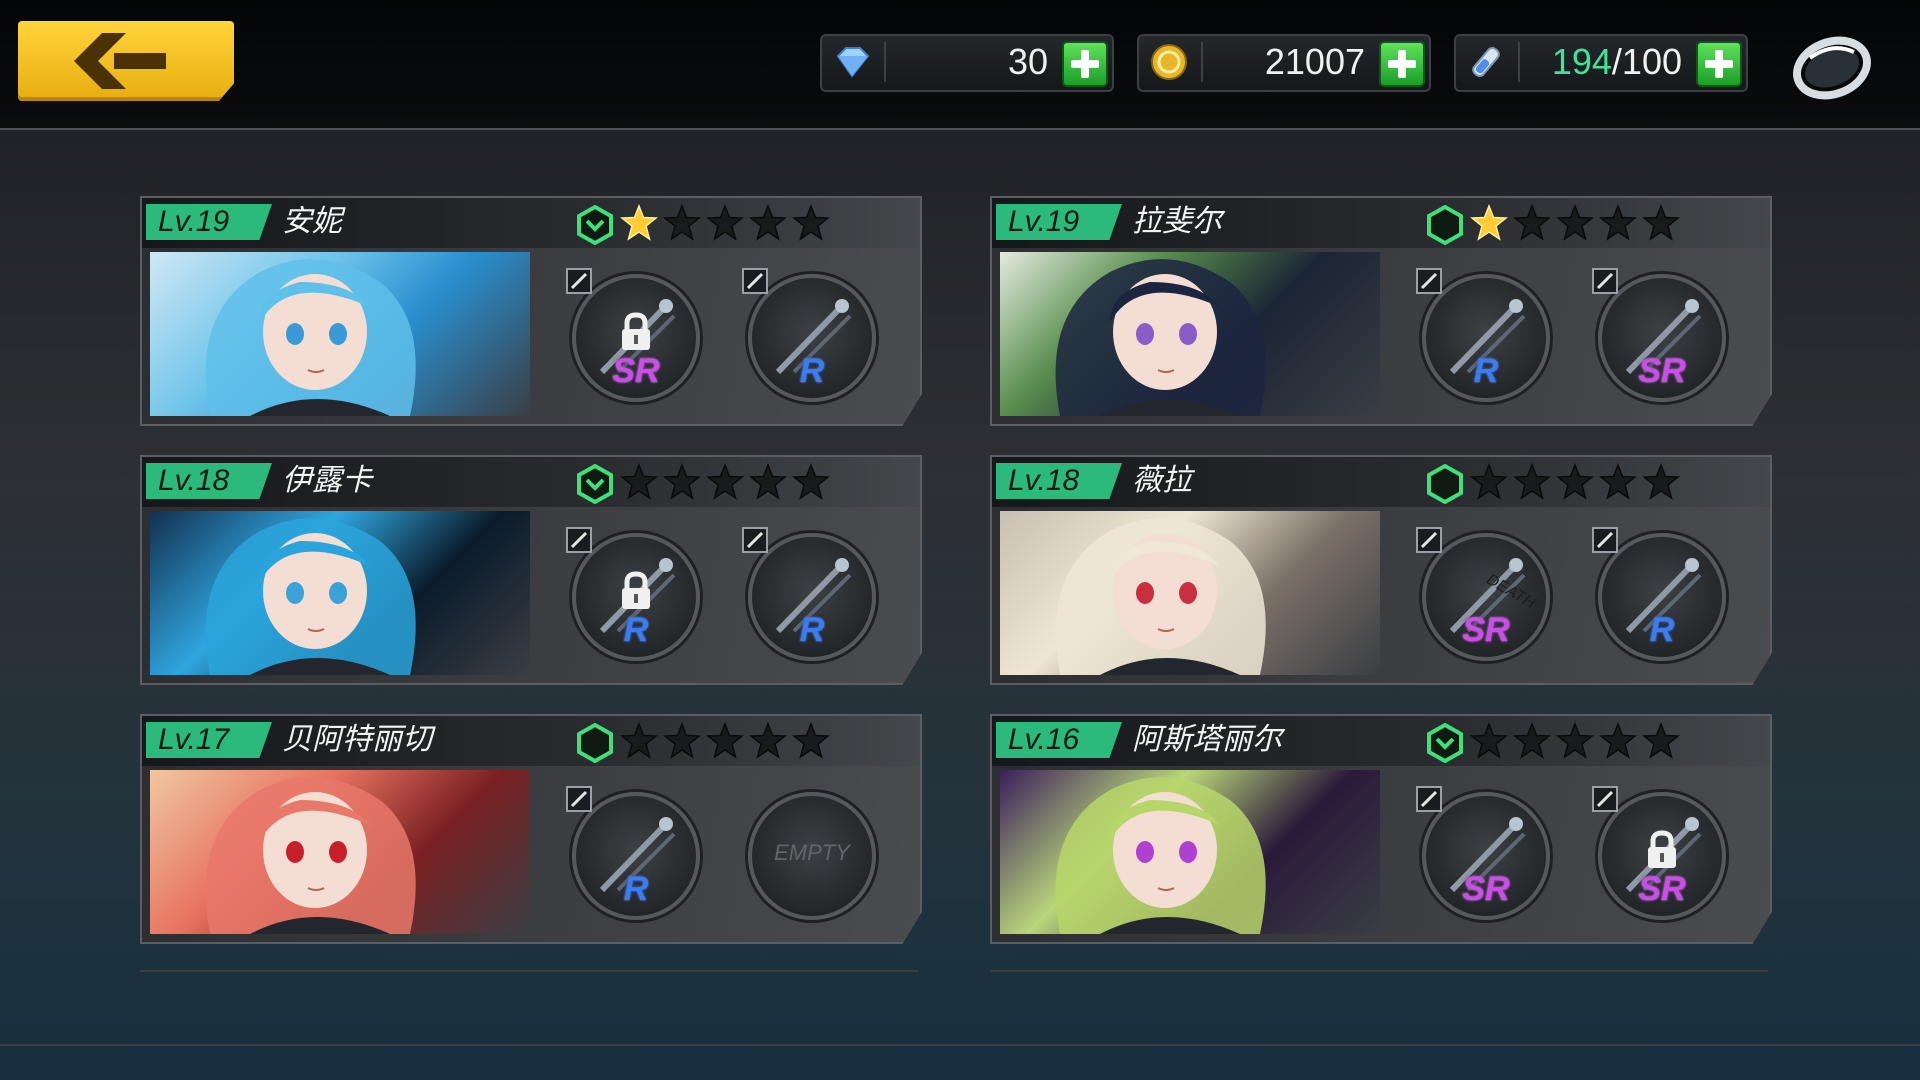 The height and width of the screenshot is (1080, 1920). I want to click on stamina-max: /100, so click(1646, 61).